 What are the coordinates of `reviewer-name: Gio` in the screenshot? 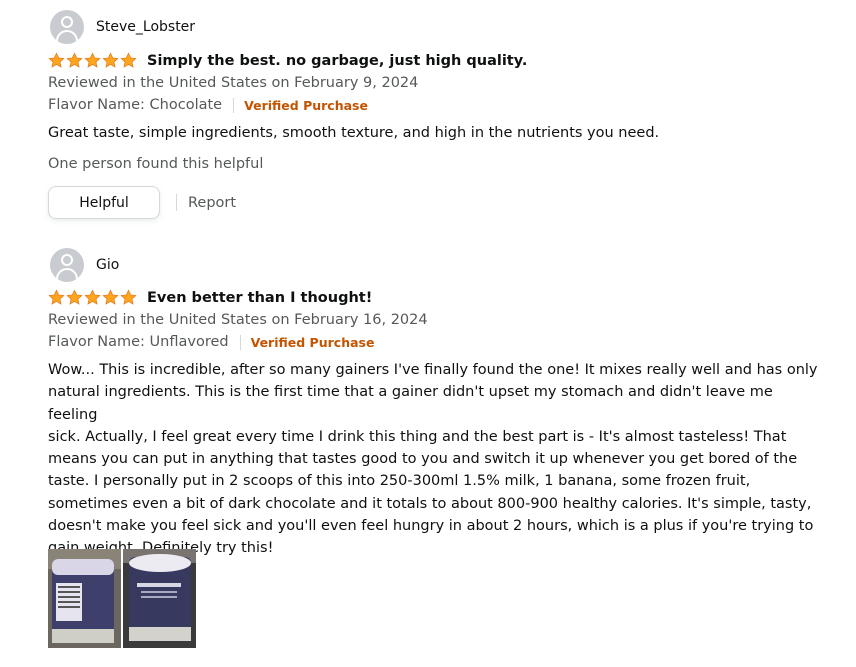 It's located at (107, 265).